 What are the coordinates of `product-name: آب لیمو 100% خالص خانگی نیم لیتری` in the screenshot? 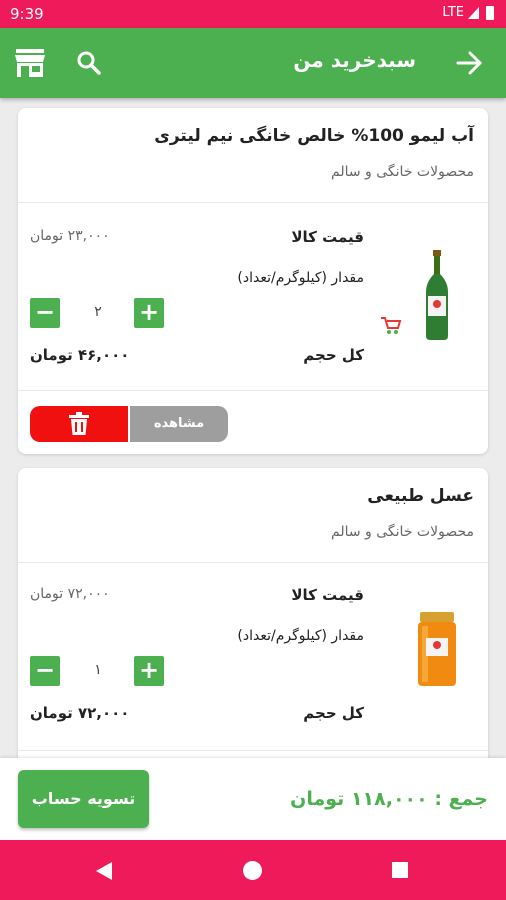 It's located at (314, 136).